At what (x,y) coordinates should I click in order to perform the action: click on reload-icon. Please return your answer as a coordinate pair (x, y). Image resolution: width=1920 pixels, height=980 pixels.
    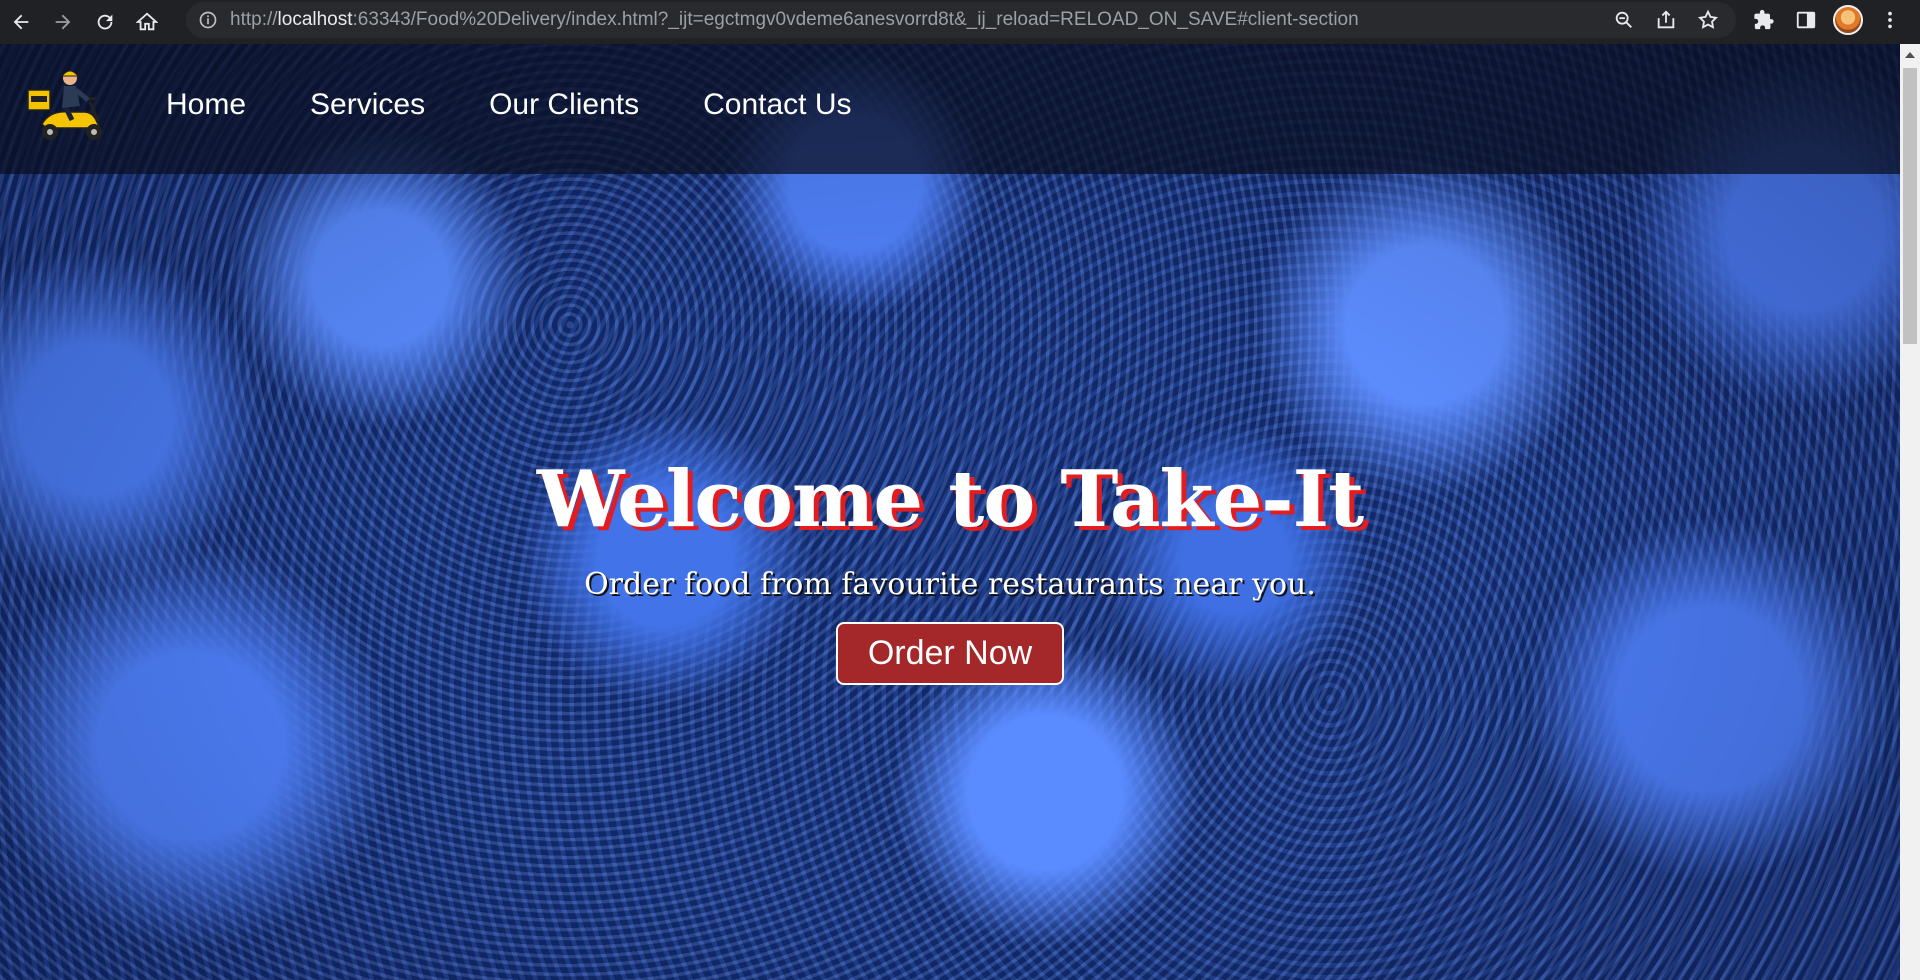
    Looking at the image, I should click on (105, 22).